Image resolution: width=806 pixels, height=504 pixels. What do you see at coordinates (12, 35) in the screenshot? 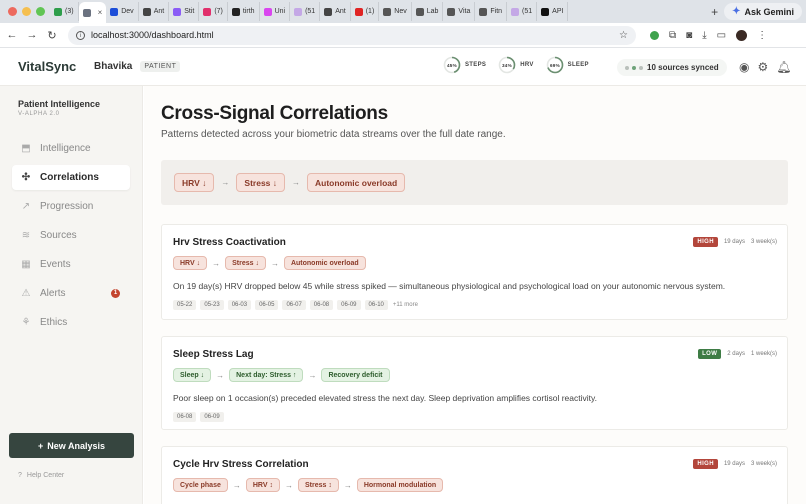
I see `back-icon: ←` at bounding box center [12, 35].